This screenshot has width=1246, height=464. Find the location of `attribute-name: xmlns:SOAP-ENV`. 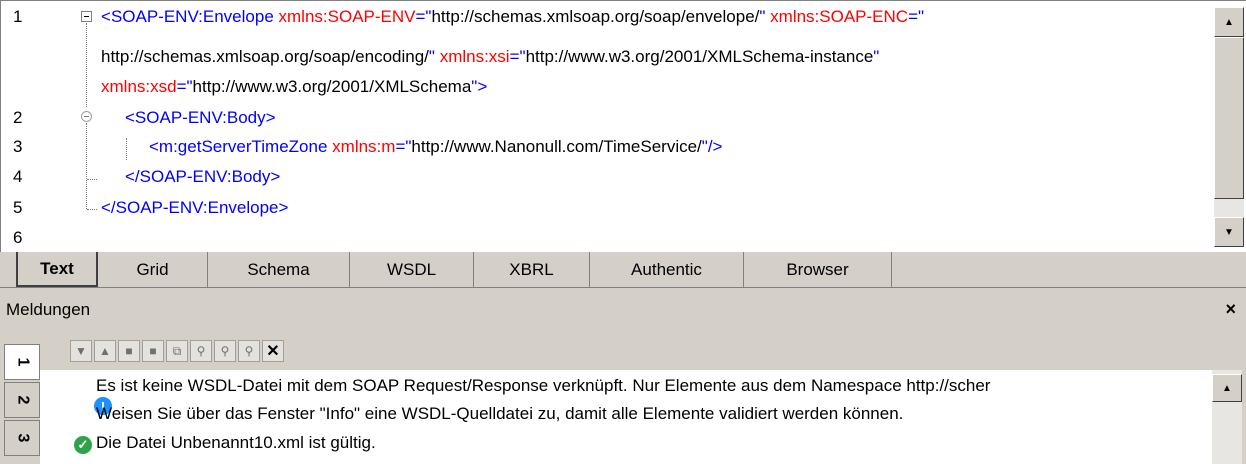

attribute-name: xmlns:SOAP-ENV is located at coordinates (347, 16).